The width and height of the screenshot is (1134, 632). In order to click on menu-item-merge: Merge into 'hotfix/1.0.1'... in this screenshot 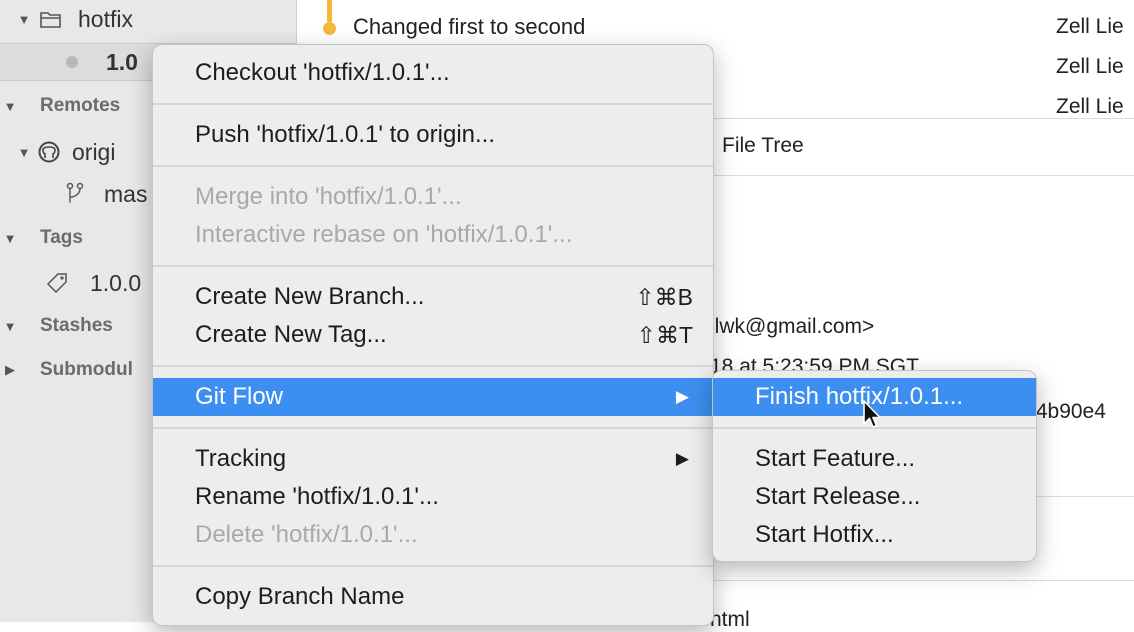, I will do `click(433, 197)`.